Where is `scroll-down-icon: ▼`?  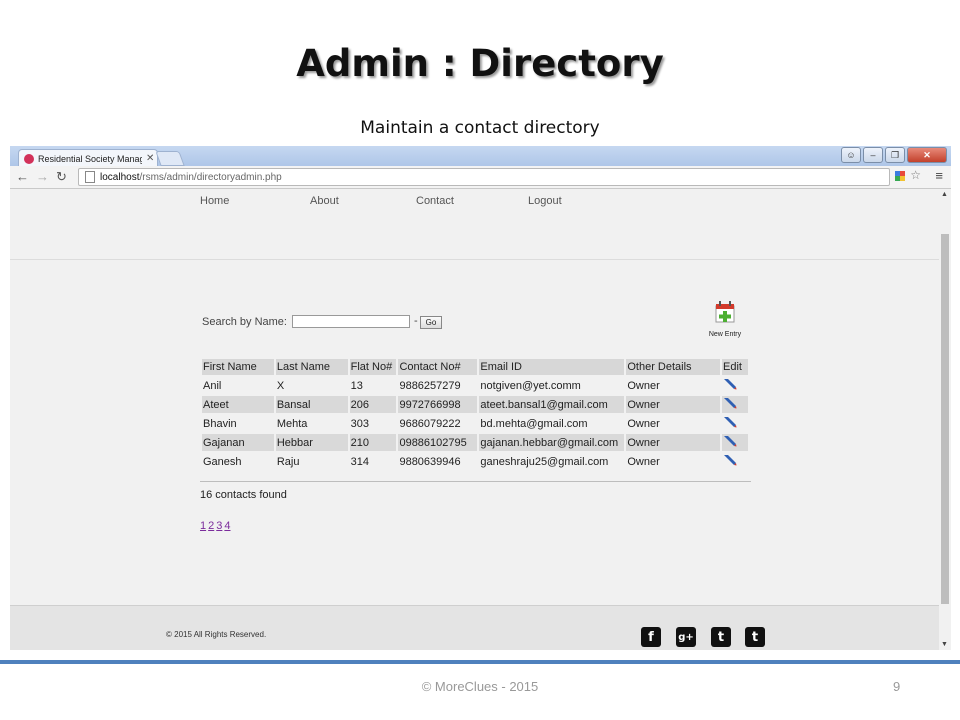 scroll-down-icon: ▼ is located at coordinates (944, 644).